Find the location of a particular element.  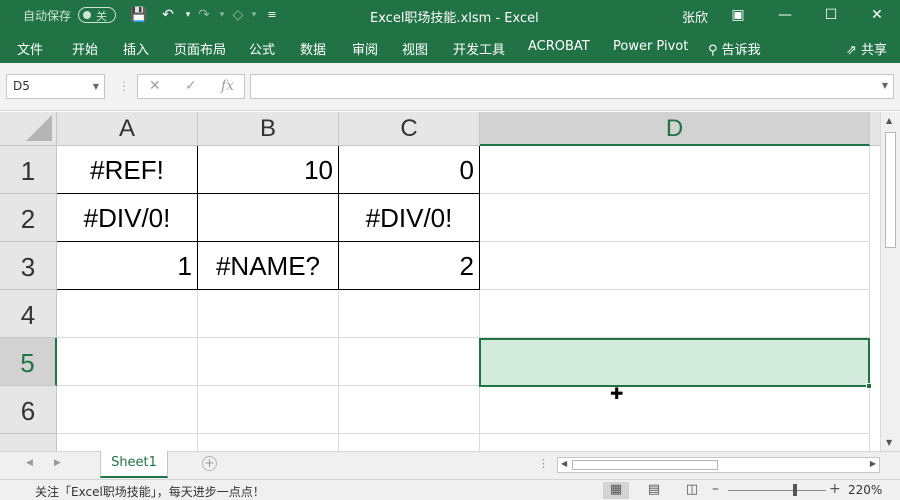

ribbon-display-options-icon: ▣ is located at coordinates (738, 15).